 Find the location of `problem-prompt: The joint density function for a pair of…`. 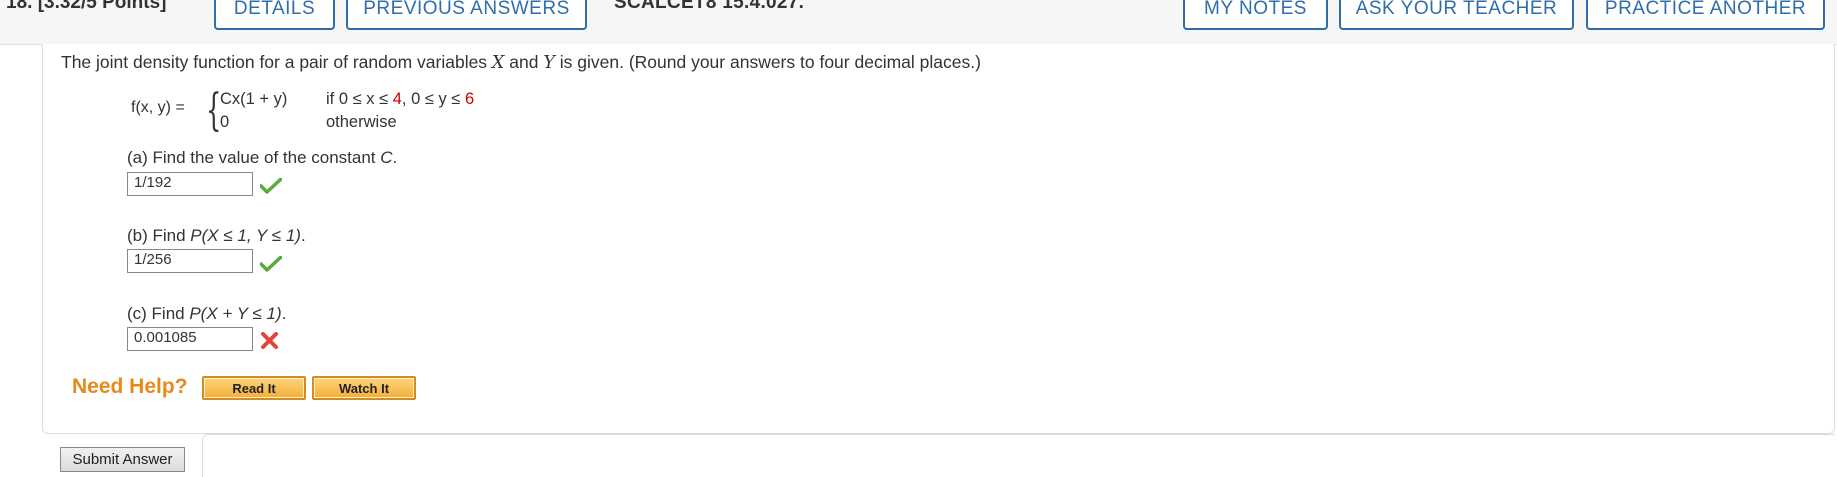

problem-prompt: The joint density function for a pair of… is located at coordinates (521, 62).